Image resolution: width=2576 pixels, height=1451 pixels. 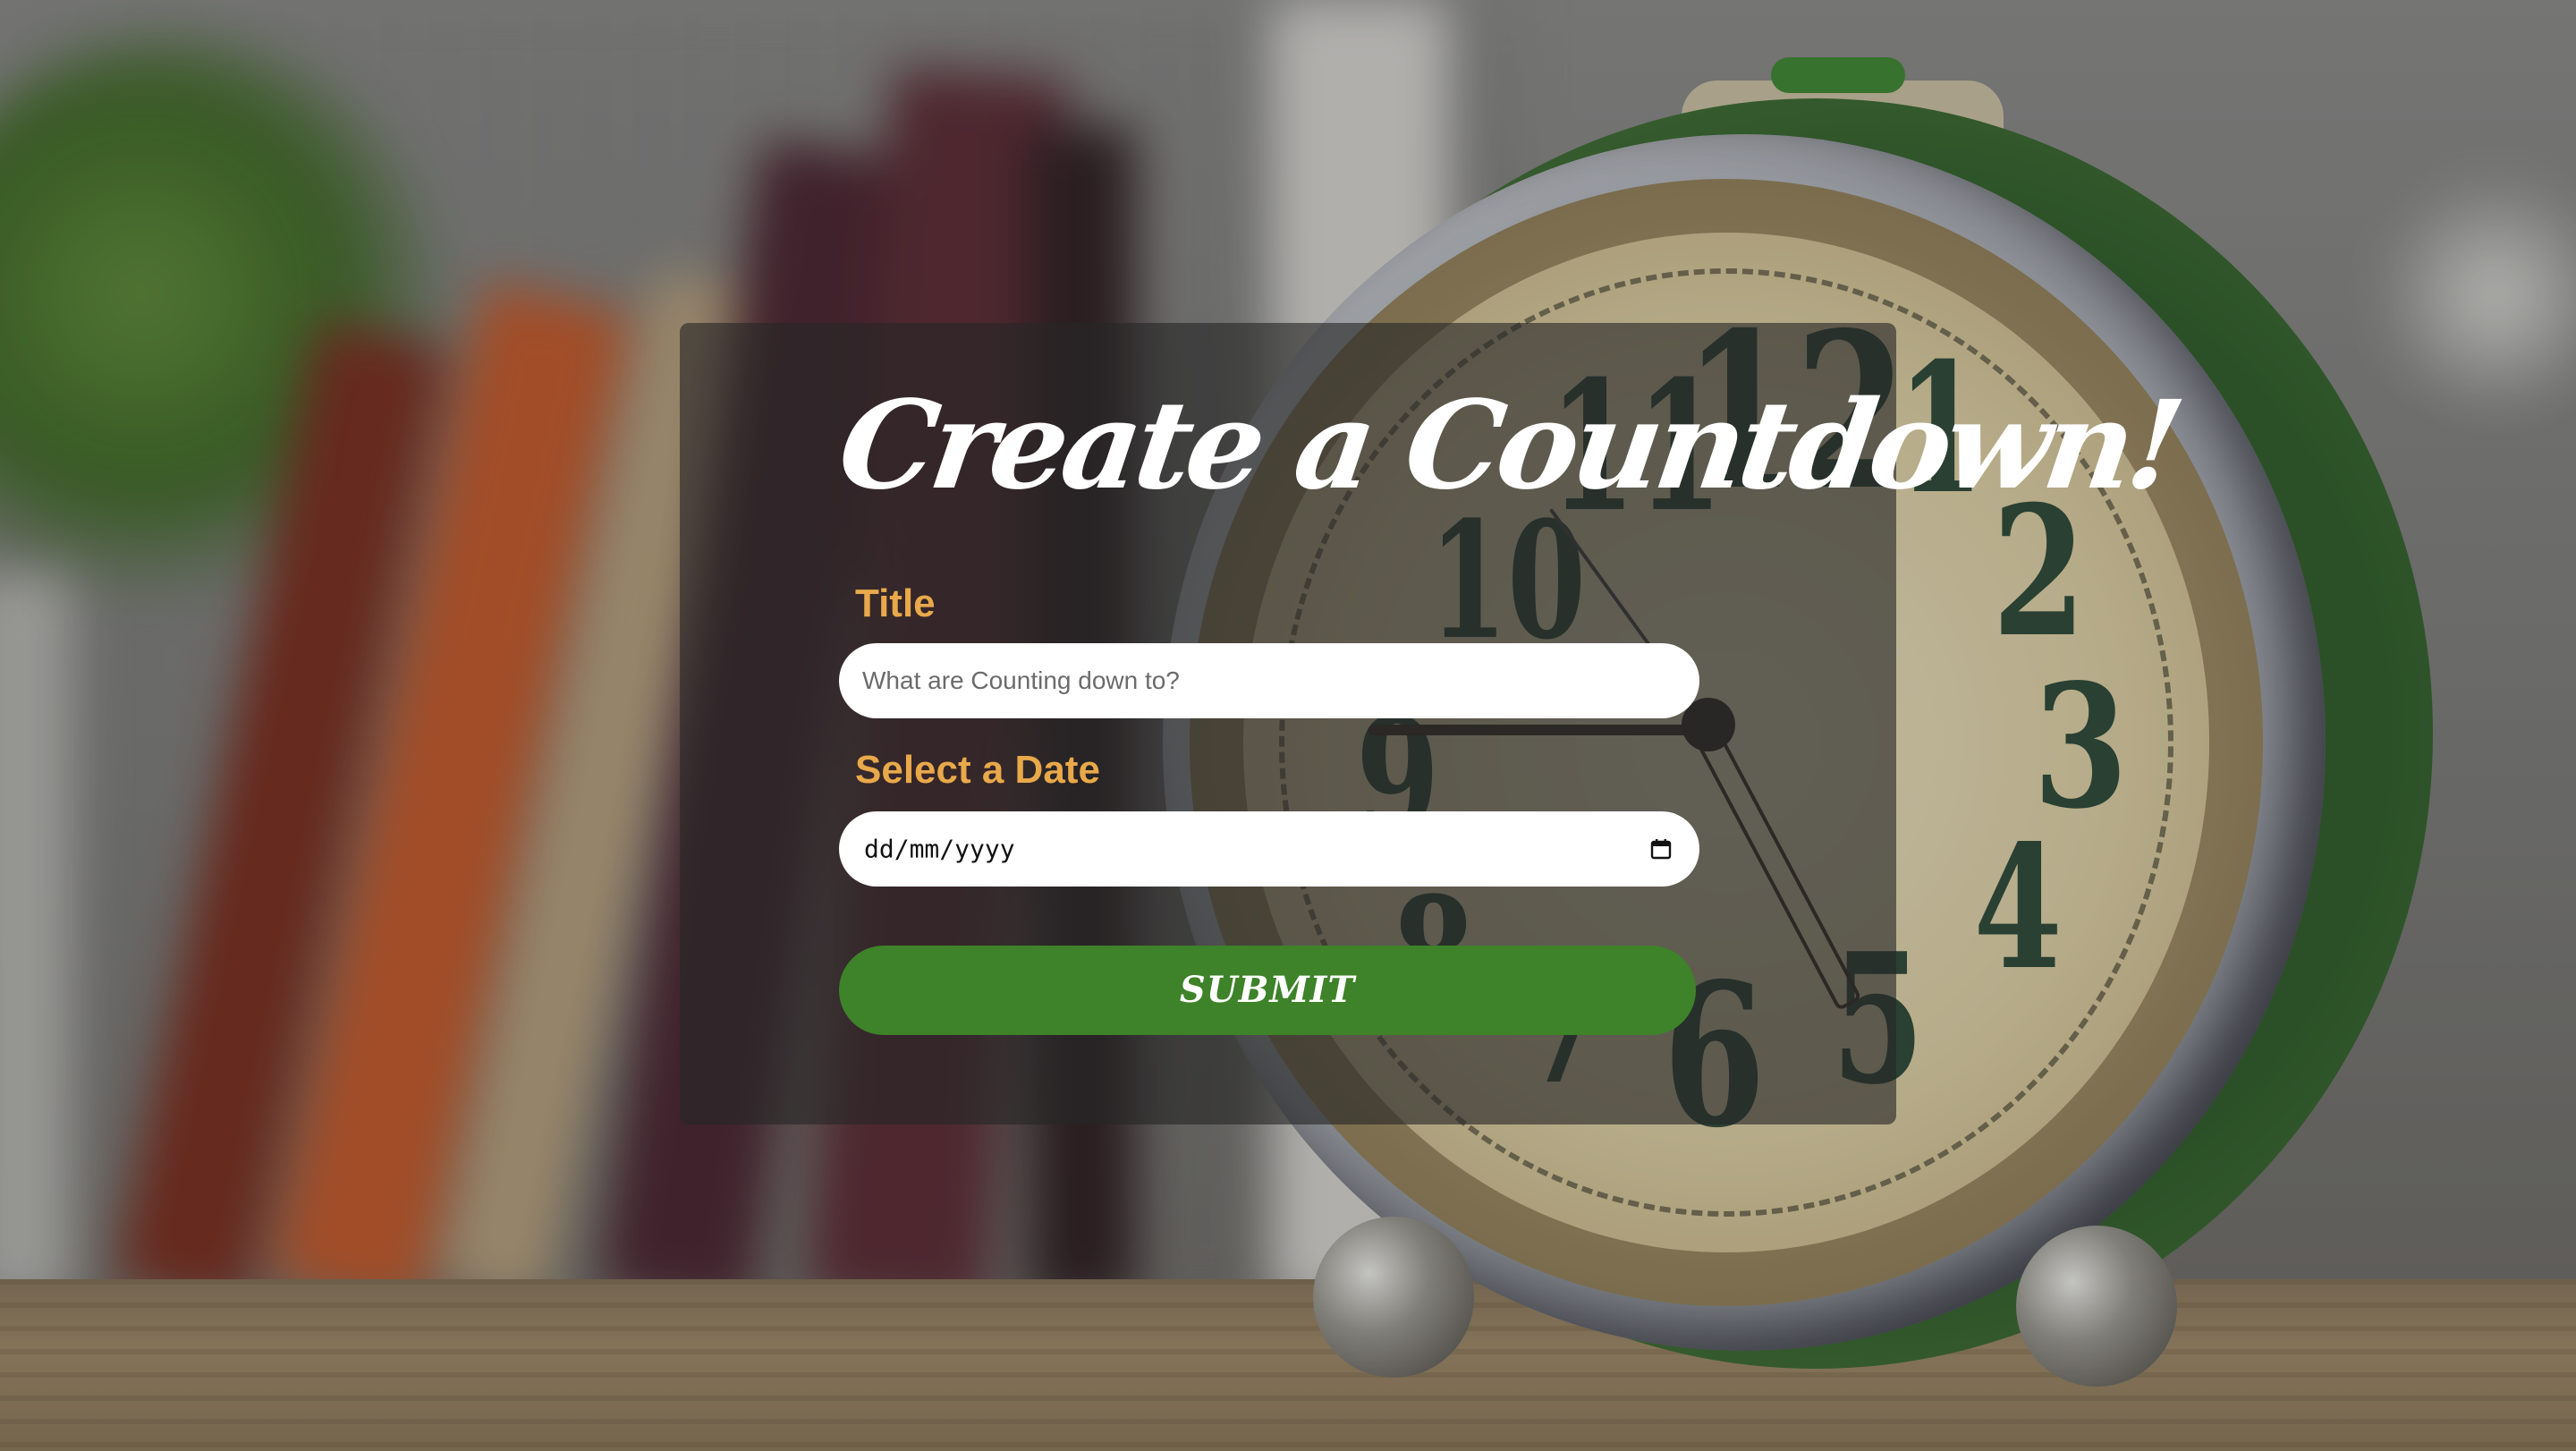 What do you see at coordinates (1021, 680) in the screenshot?
I see `title-input-placeholder: What are Counting down to?` at bounding box center [1021, 680].